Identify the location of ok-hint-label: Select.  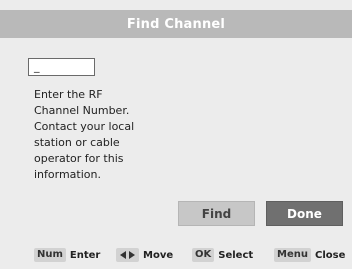
(236, 255).